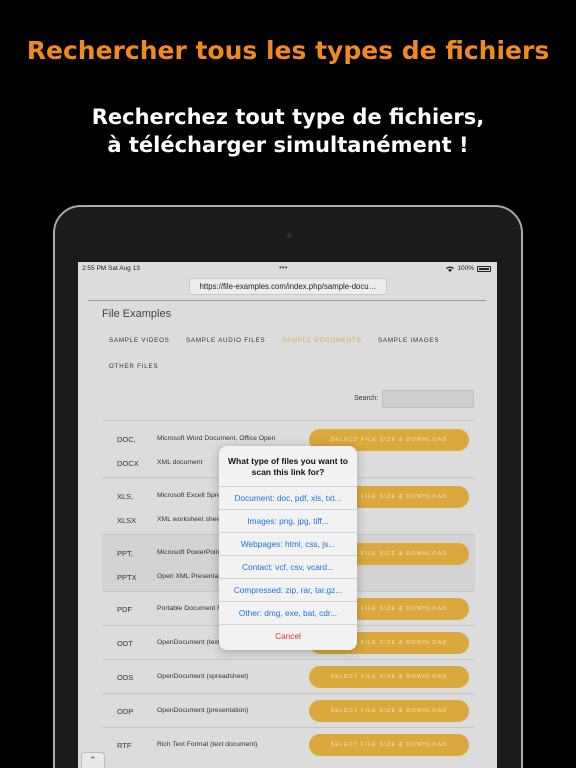  I want to click on more-dots-icon: •••, so click(283, 267).